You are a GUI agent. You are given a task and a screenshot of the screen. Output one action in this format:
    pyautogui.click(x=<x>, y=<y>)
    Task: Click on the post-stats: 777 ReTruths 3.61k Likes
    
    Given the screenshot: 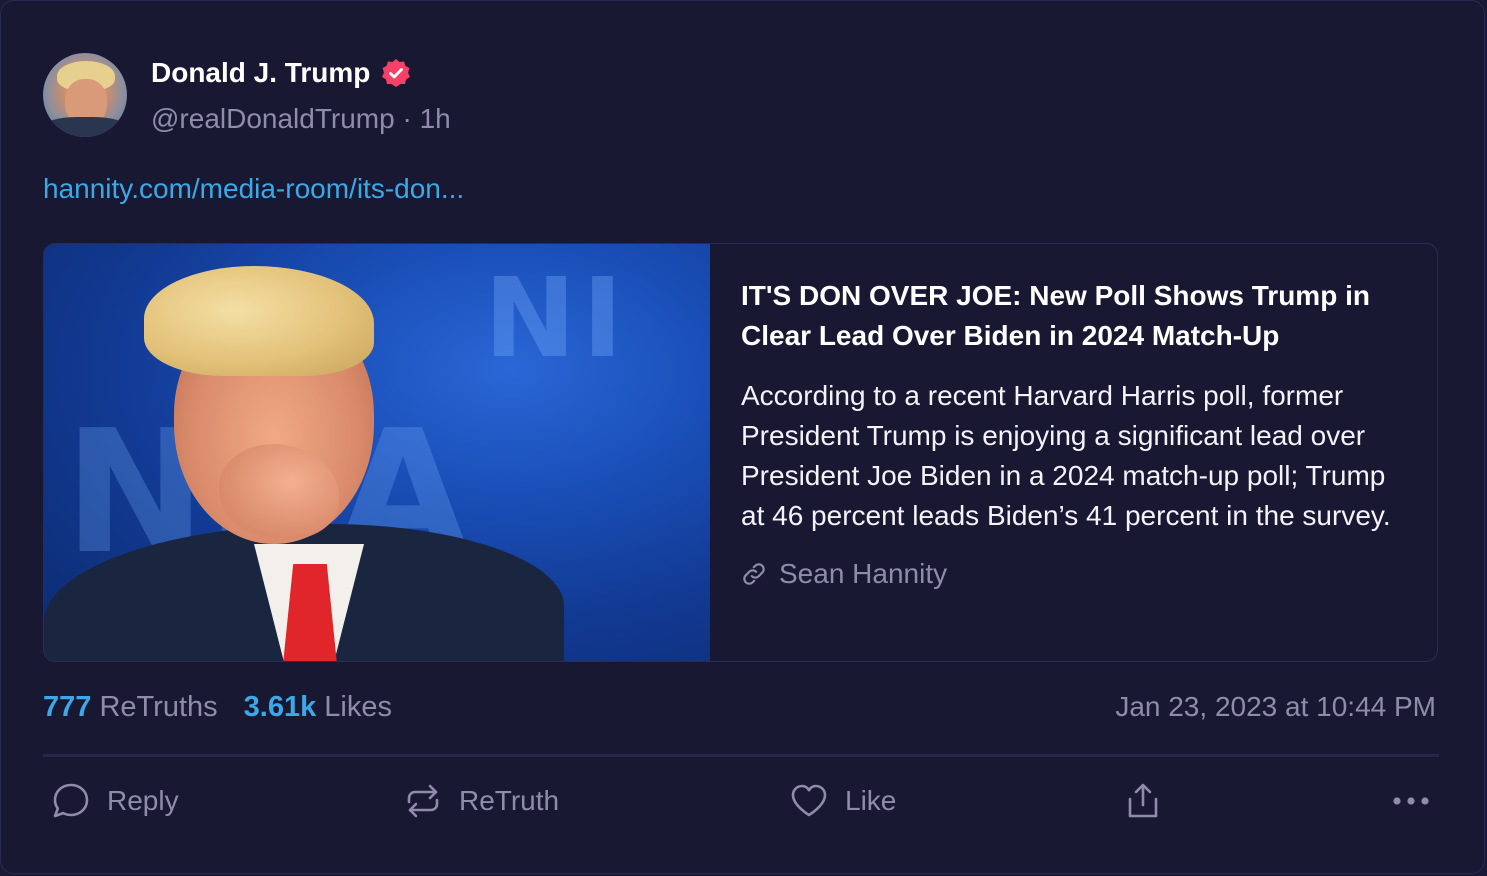 What is the action you would take?
    pyautogui.click(x=217, y=707)
    